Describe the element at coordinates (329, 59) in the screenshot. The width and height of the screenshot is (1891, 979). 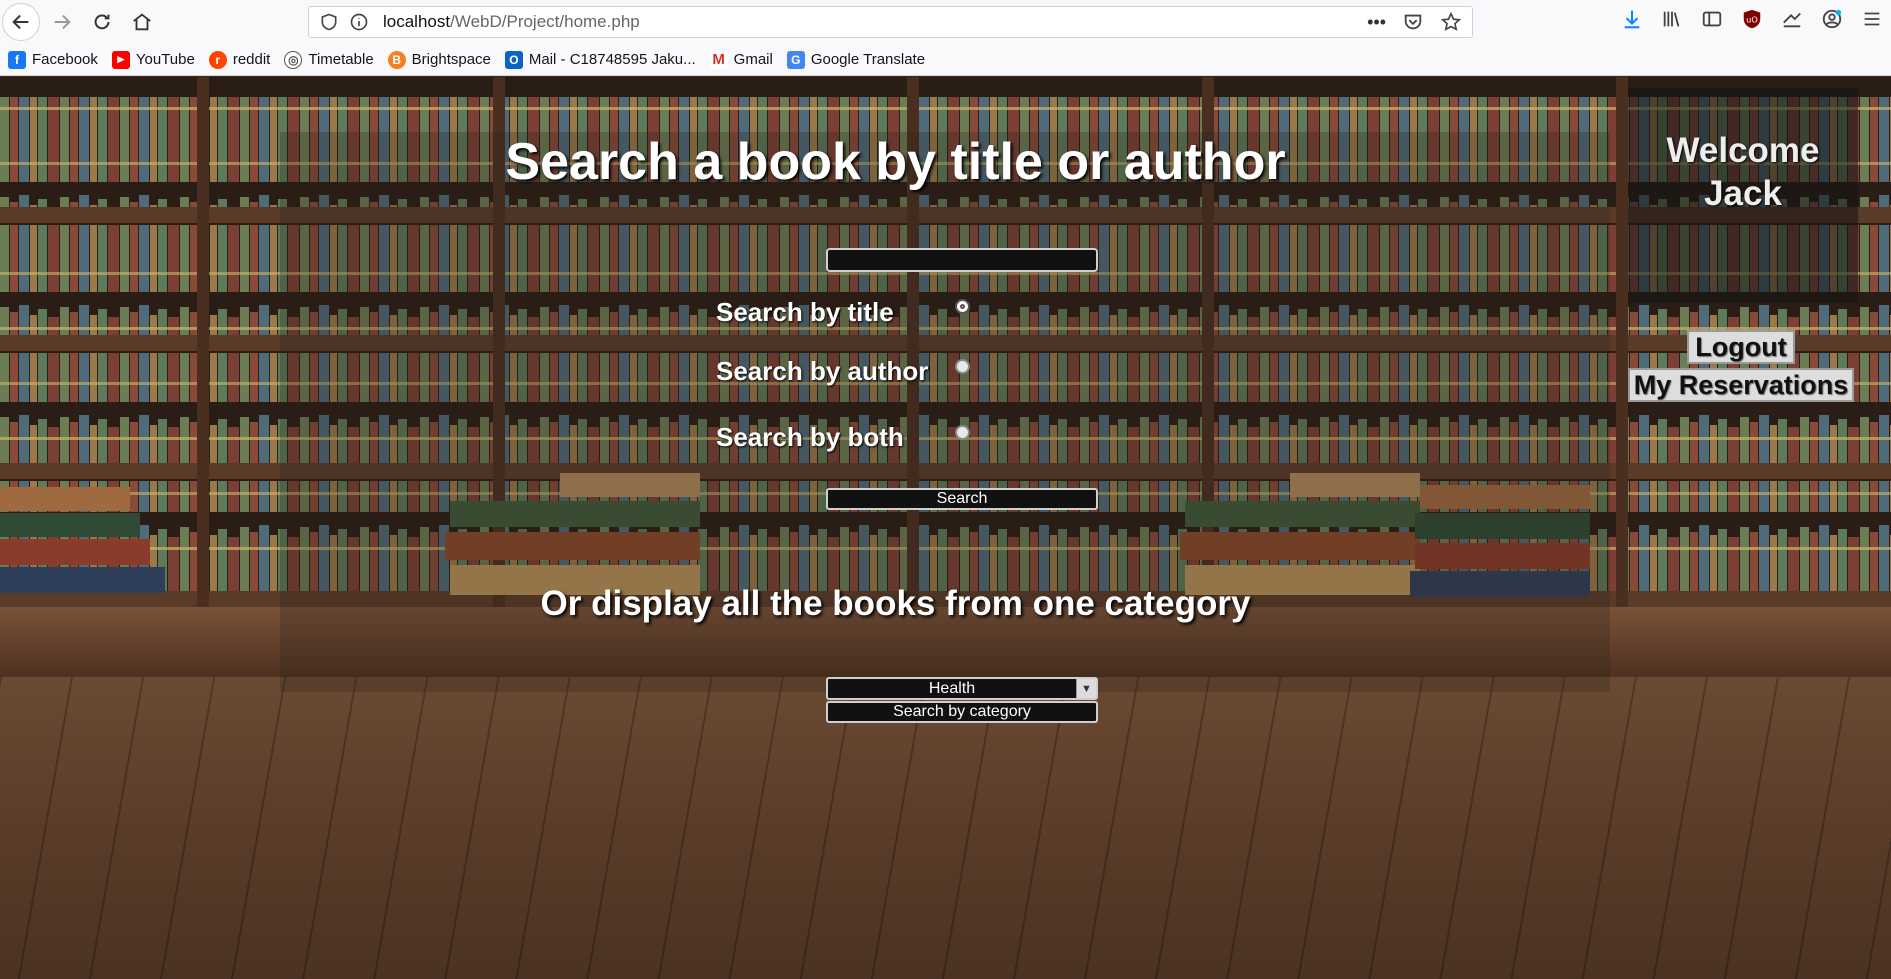
I see `bookmark-timetable: ◎ Timetable` at that location.